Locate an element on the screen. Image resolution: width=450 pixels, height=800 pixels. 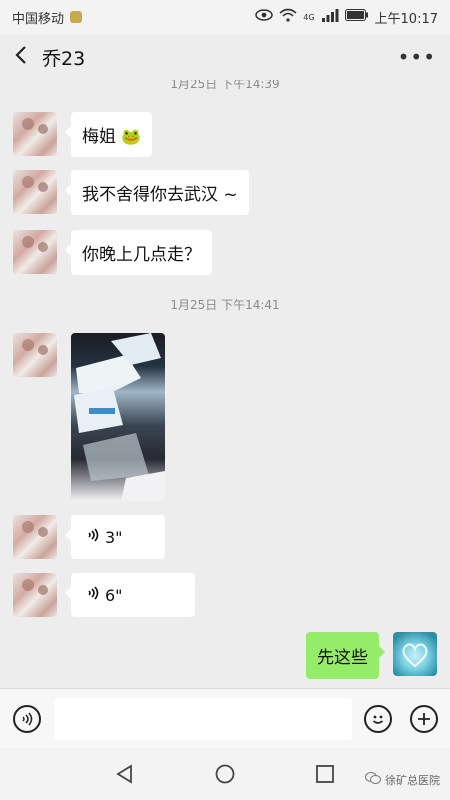
home-circle-icon is located at coordinates (225, 776).